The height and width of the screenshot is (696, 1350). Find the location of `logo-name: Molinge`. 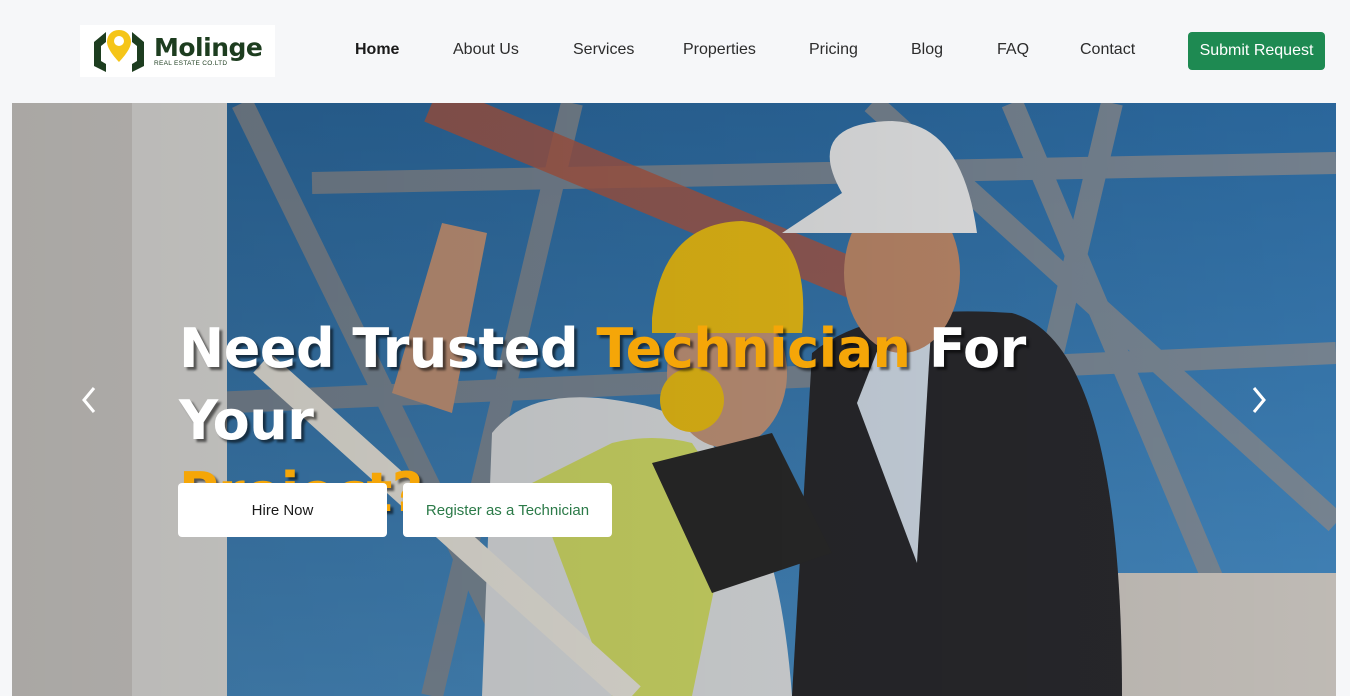

logo-name: Molinge is located at coordinates (208, 47).